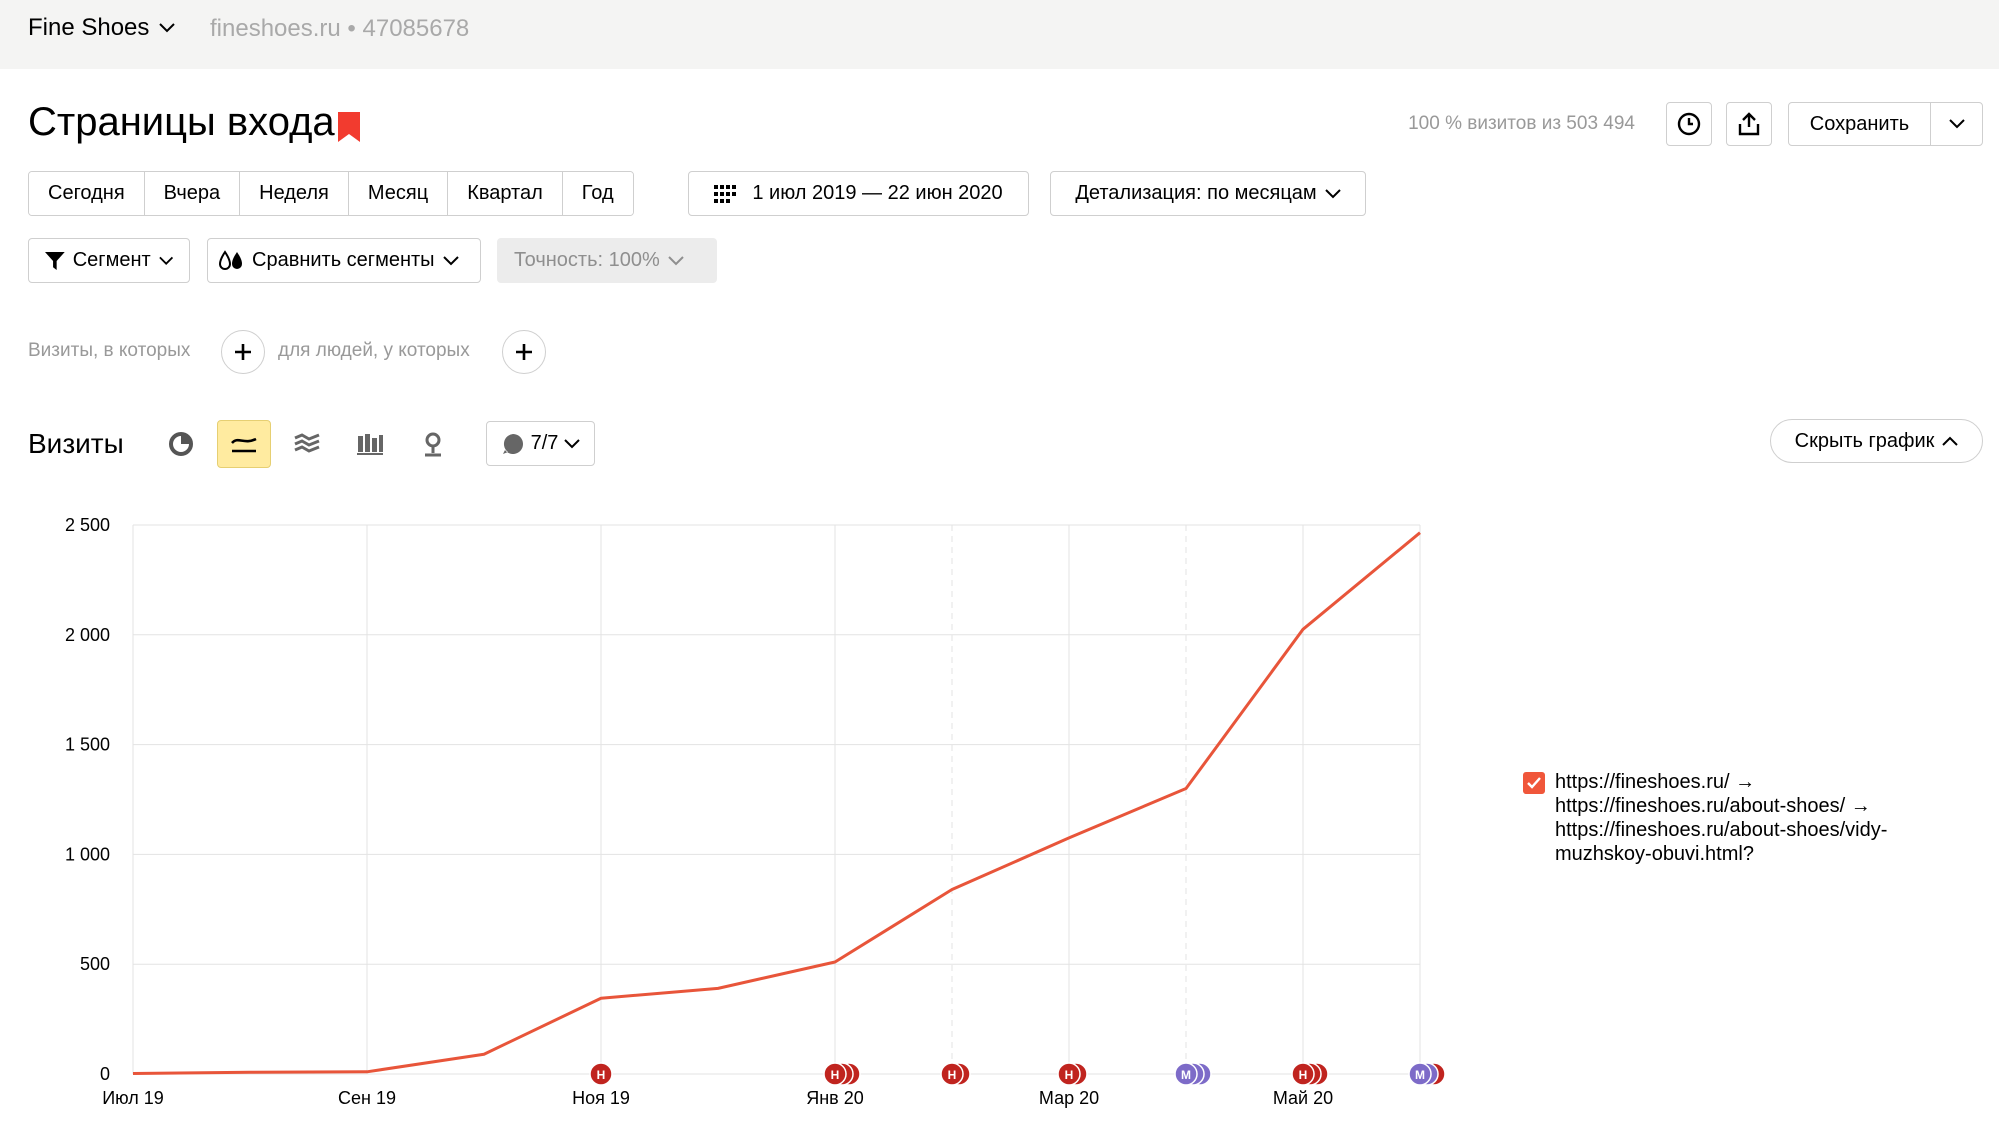 This screenshot has width=1999, height=1133. I want to click on export-button, so click(1749, 124).